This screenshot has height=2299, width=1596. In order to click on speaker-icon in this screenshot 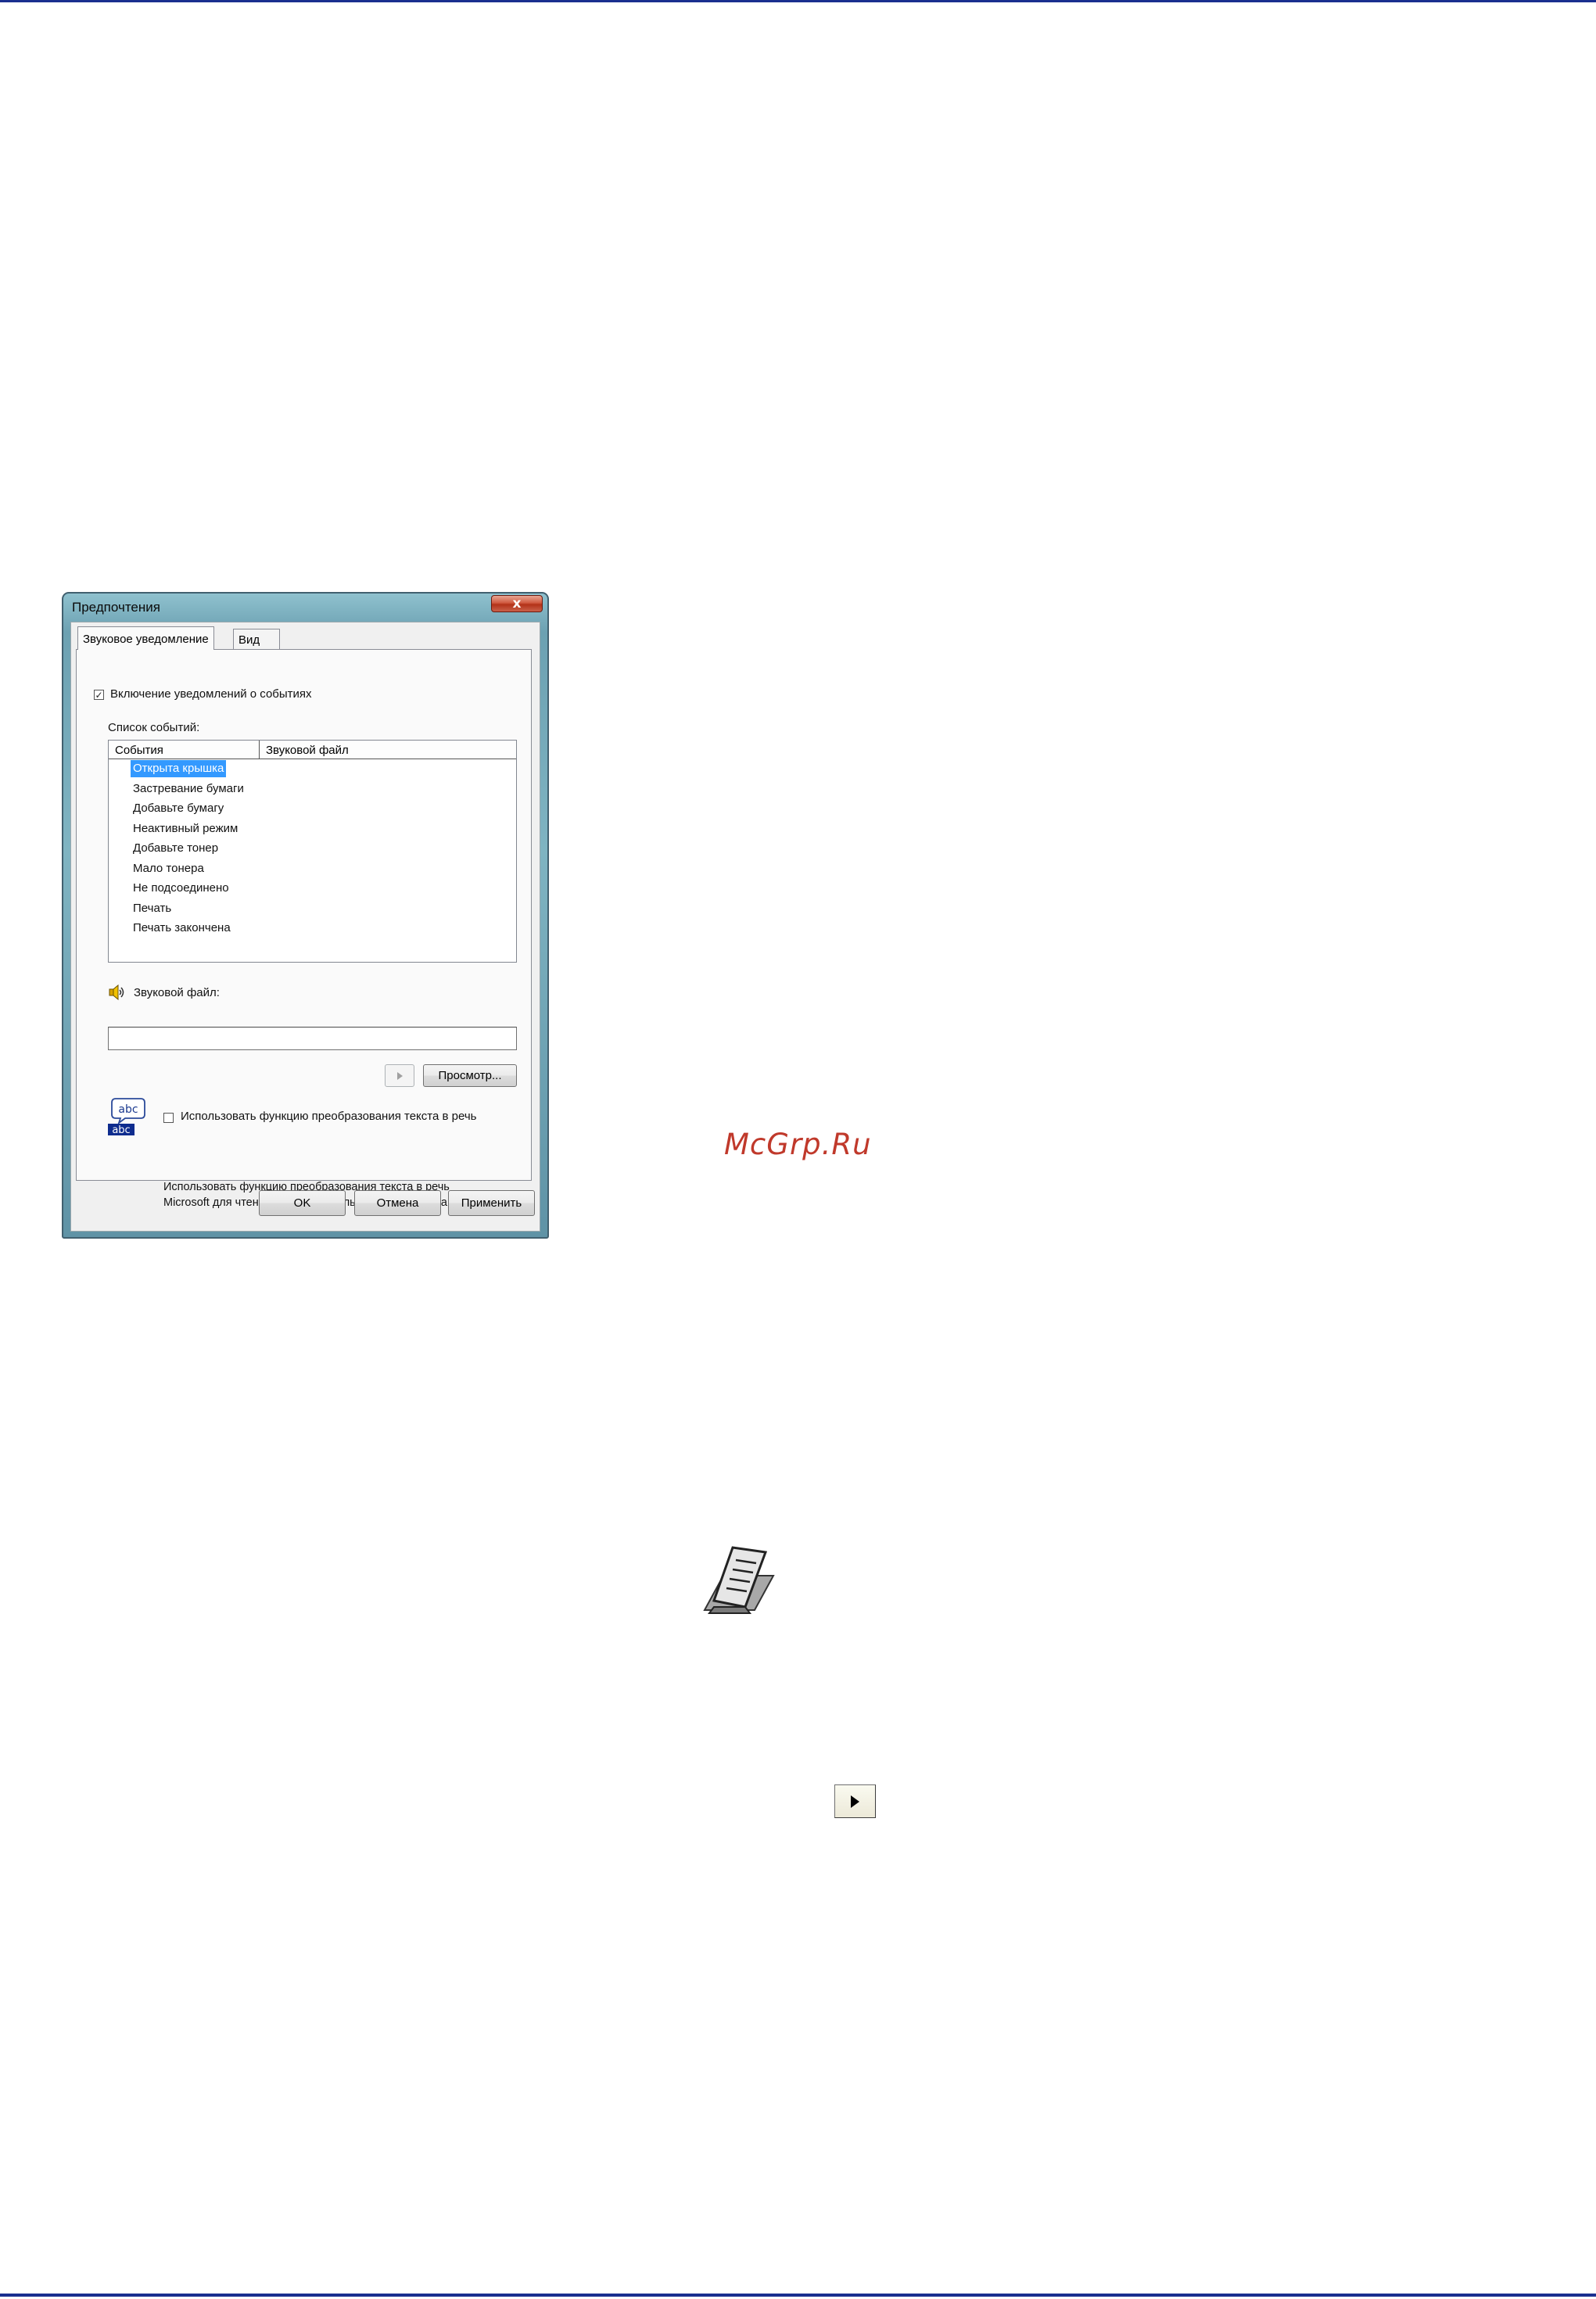, I will do `click(116, 992)`.